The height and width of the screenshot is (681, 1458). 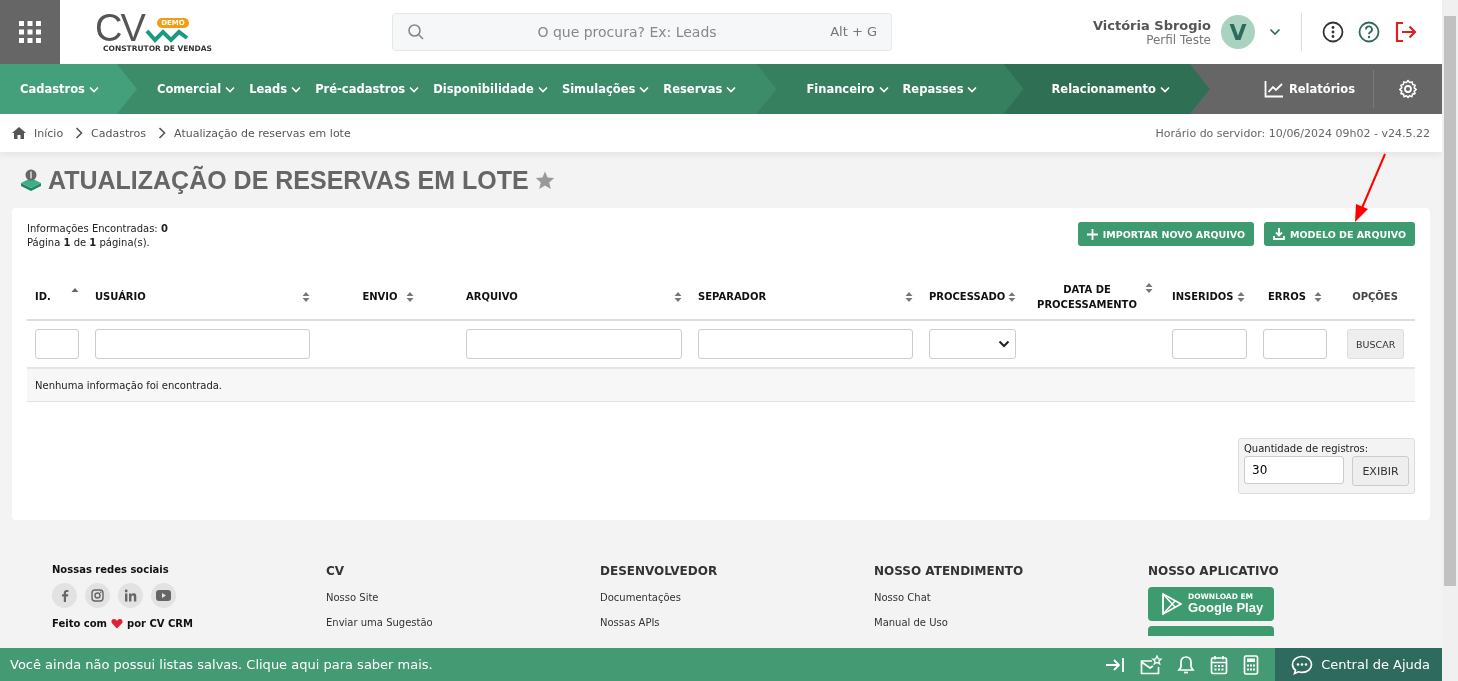 I want to click on empty-message: Nenhuma informação foi encontrada., so click(x=129, y=385).